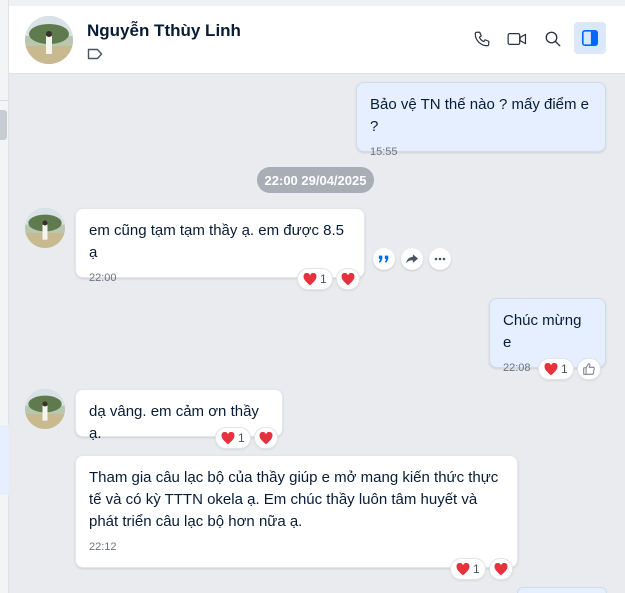 The height and width of the screenshot is (593, 625). What do you see at coordinates (4, 460) in the screenshot?
I see `selected-conversation-edge` at bounding box center [4, 460].